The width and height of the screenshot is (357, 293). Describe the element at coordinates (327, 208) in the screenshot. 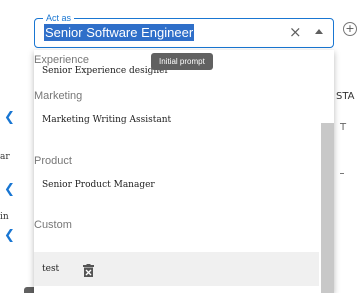

I see `scrollbar-thumb` at that location.